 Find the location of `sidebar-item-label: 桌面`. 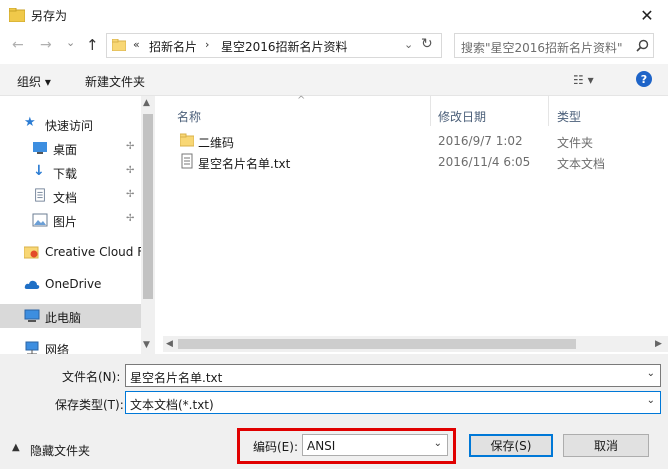

sidebar-item-label: 桌面 is located at coordinates (65, 150).